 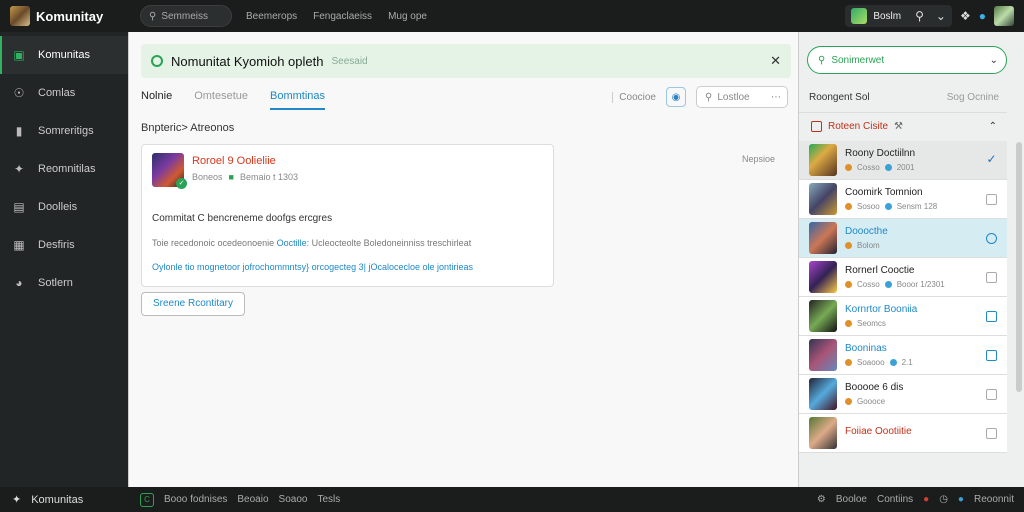 I want to click on verified-icon: ✓, so click(x=181, y=183).